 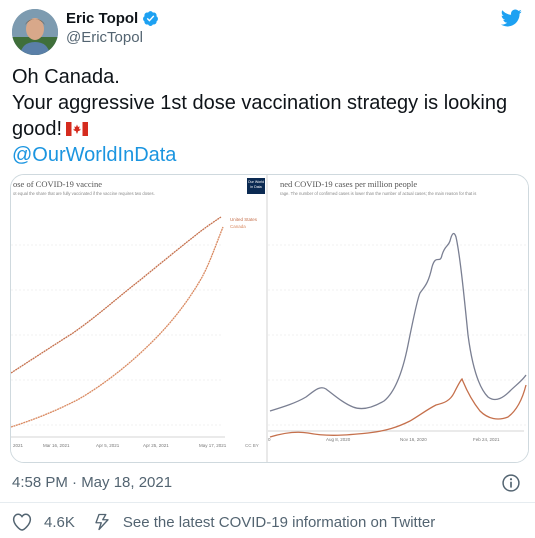 I want to click on like-button: 4.6K, so click(x=43, y=522).